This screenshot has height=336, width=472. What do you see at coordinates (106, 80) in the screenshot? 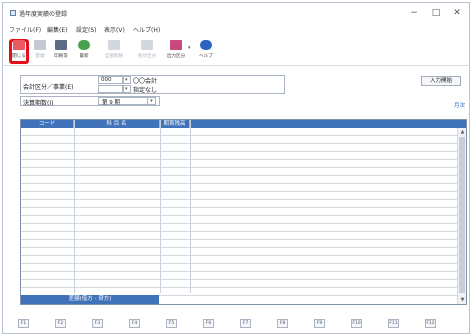
I see `account-code-value: 000` at bounding box center [106, 80].